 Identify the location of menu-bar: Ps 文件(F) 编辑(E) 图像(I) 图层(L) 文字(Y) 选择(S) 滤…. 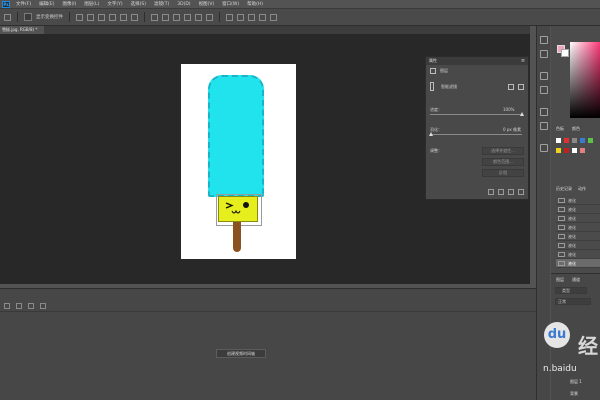
(300, 4).